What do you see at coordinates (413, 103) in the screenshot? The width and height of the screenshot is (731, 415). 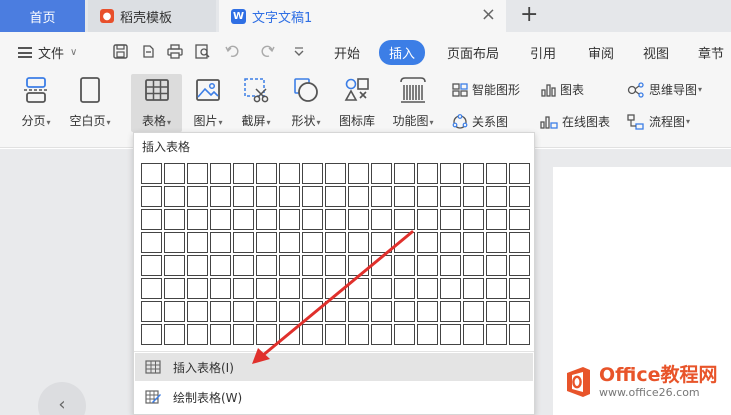 I see `function-chart-button: 功能图▾` at bounding box center [413, 103].